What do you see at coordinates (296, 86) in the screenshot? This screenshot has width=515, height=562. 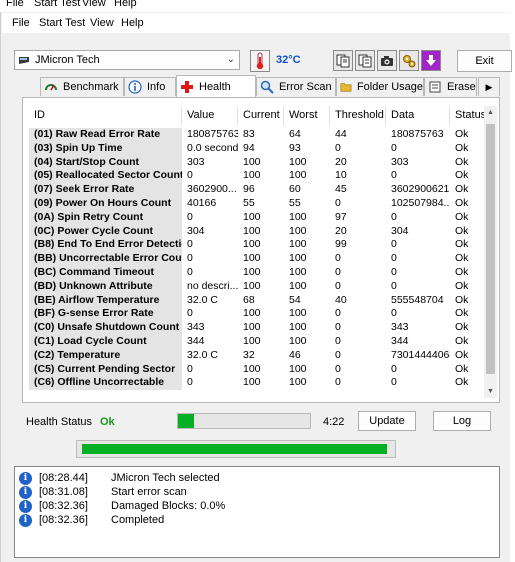 I see `tab-error-scan: Error Scan` at bounding box center [296, 86].